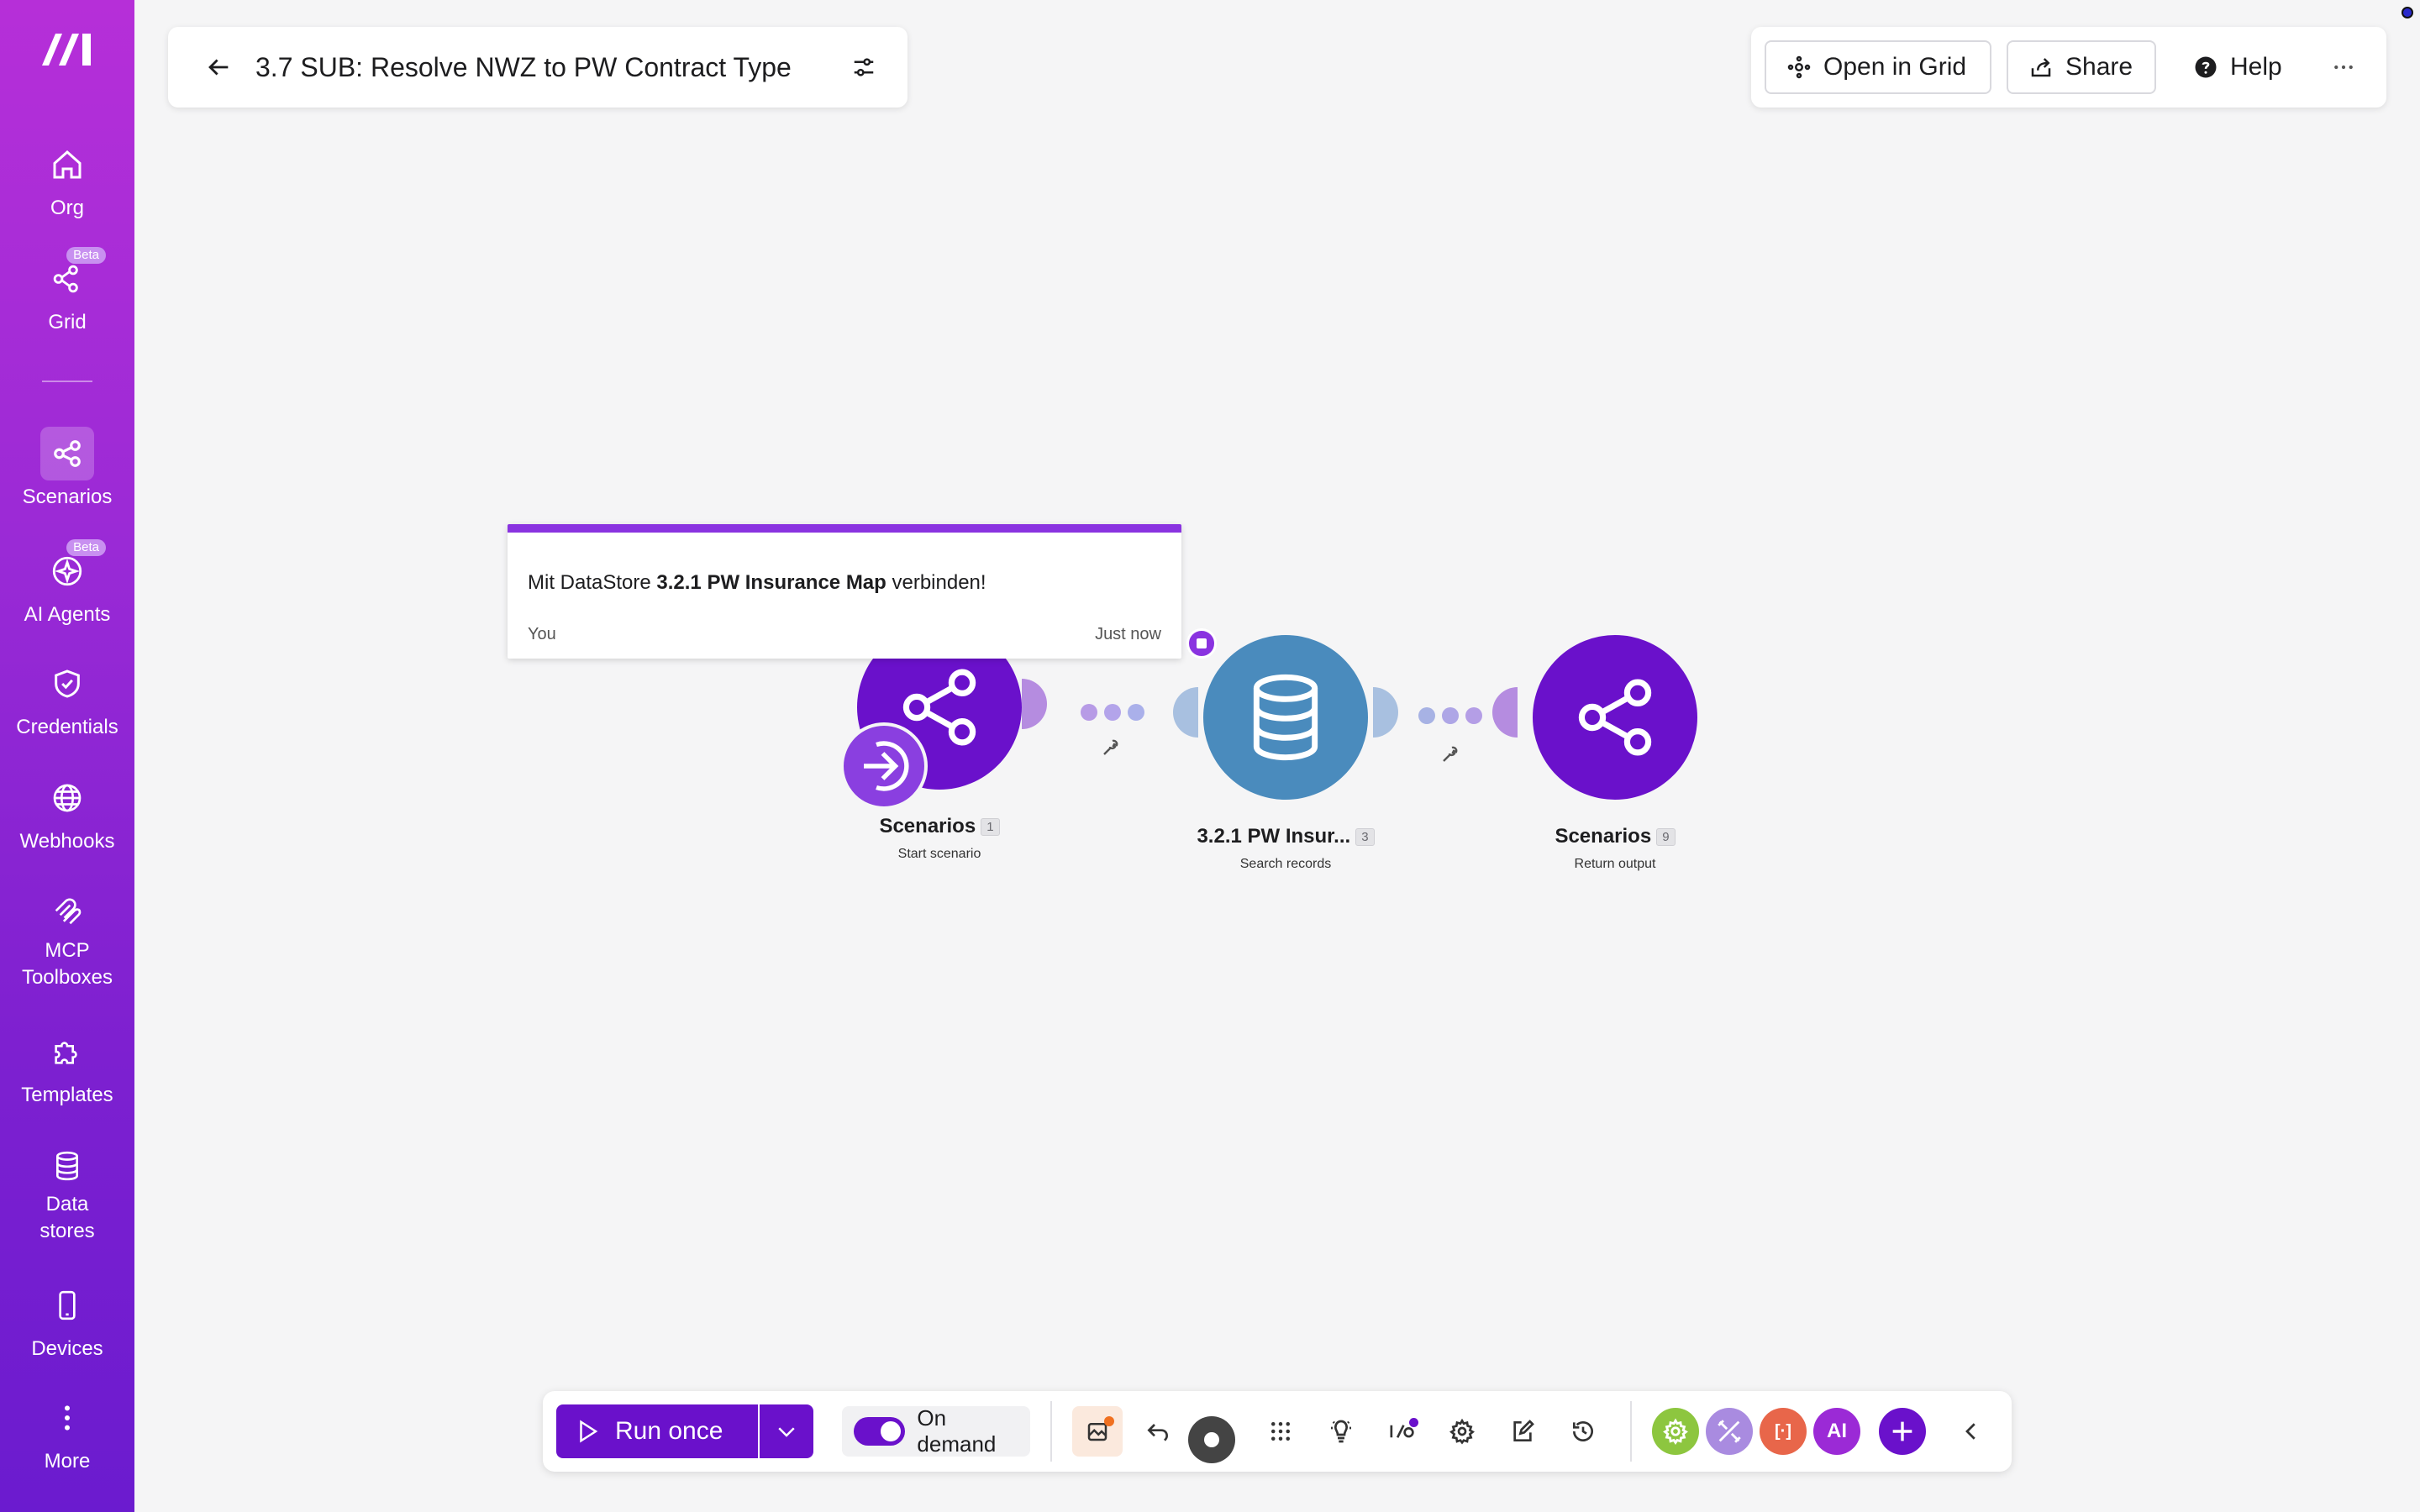  Describe the element at coordinates (2041, 67) in the screenshot. I see `share-icon` at that location.